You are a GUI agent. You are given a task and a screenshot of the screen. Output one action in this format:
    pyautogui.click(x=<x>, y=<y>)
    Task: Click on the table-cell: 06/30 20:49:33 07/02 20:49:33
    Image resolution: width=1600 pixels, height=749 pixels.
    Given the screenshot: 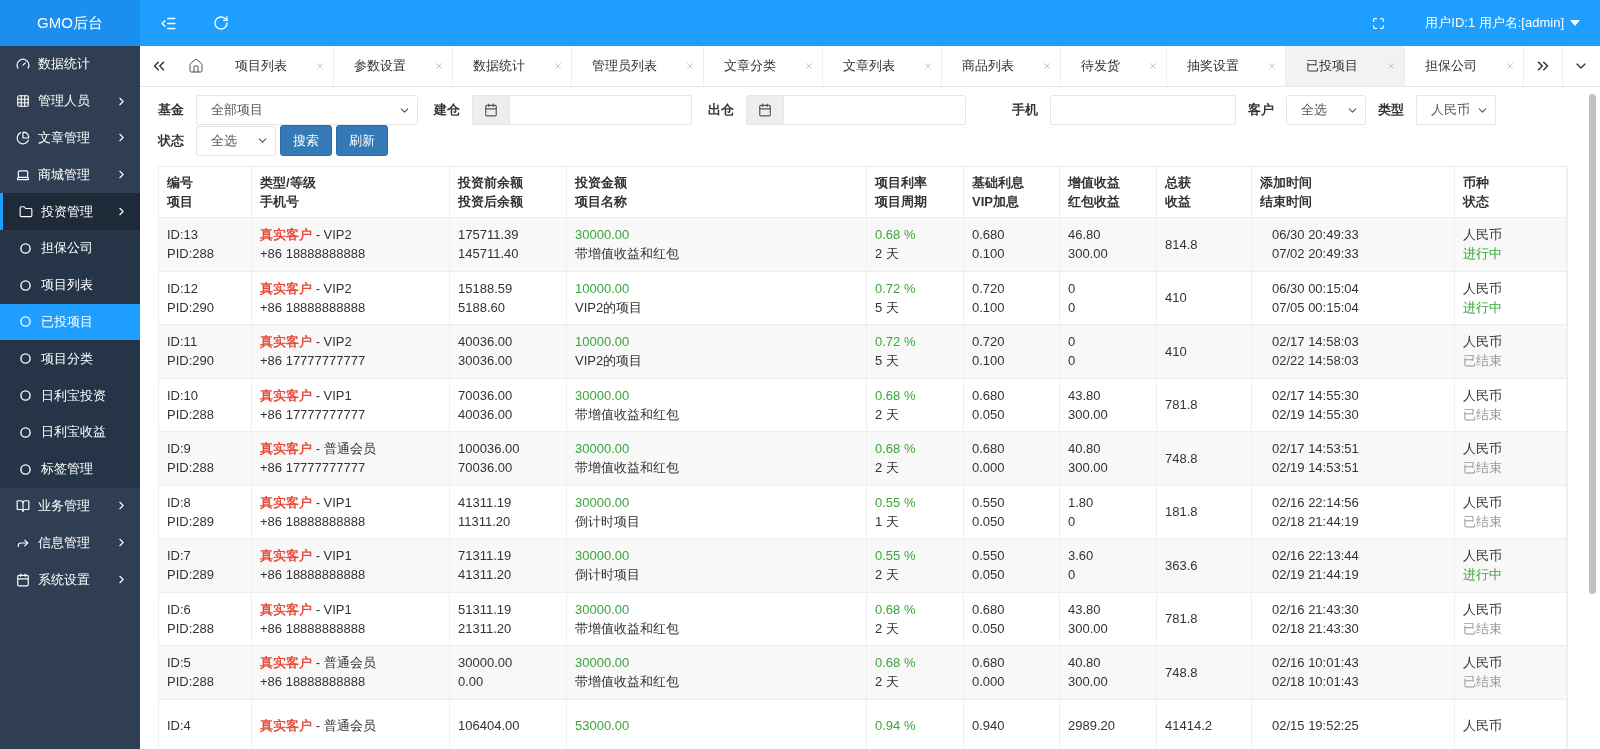 What is the action you would take?
    pyautogui.click(x=1353, y=244)
    